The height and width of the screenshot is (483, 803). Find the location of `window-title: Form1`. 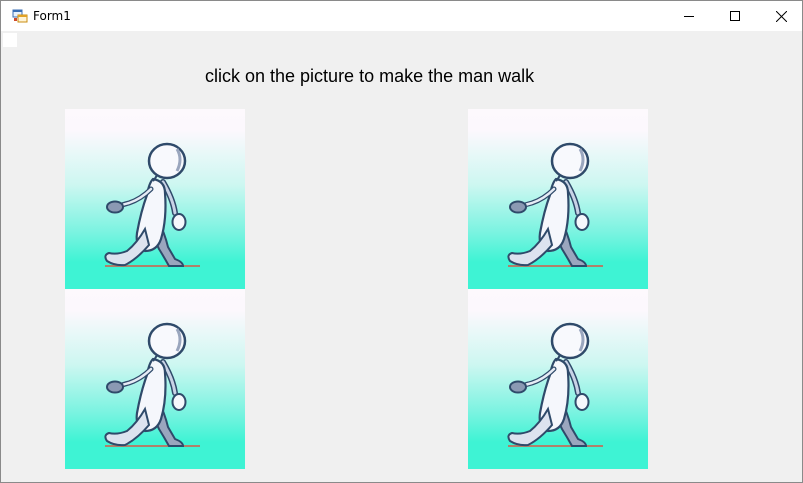

window-title: Form1 is located at coordinates (52, 16).